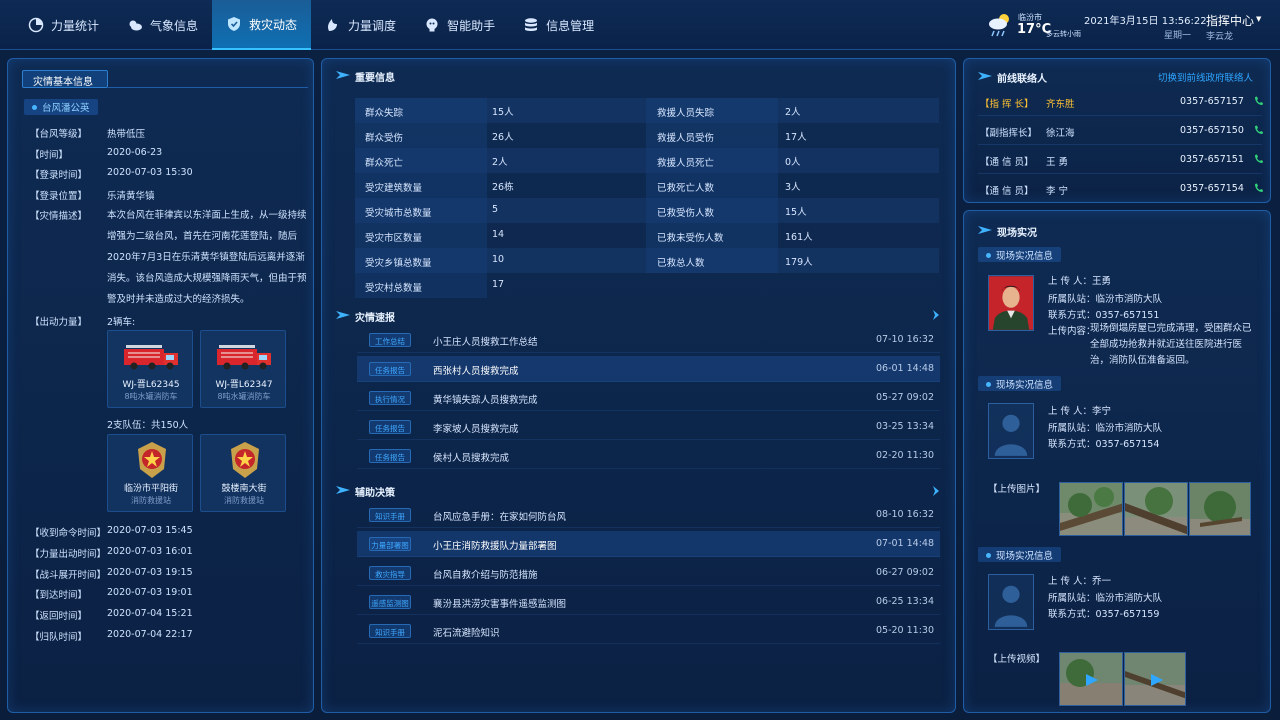 This screenshot has height=720, width=1280. Describe the element at coordinates (904, 426) in the screenshot. I see `report-date: 03-25 13:34` at that location.